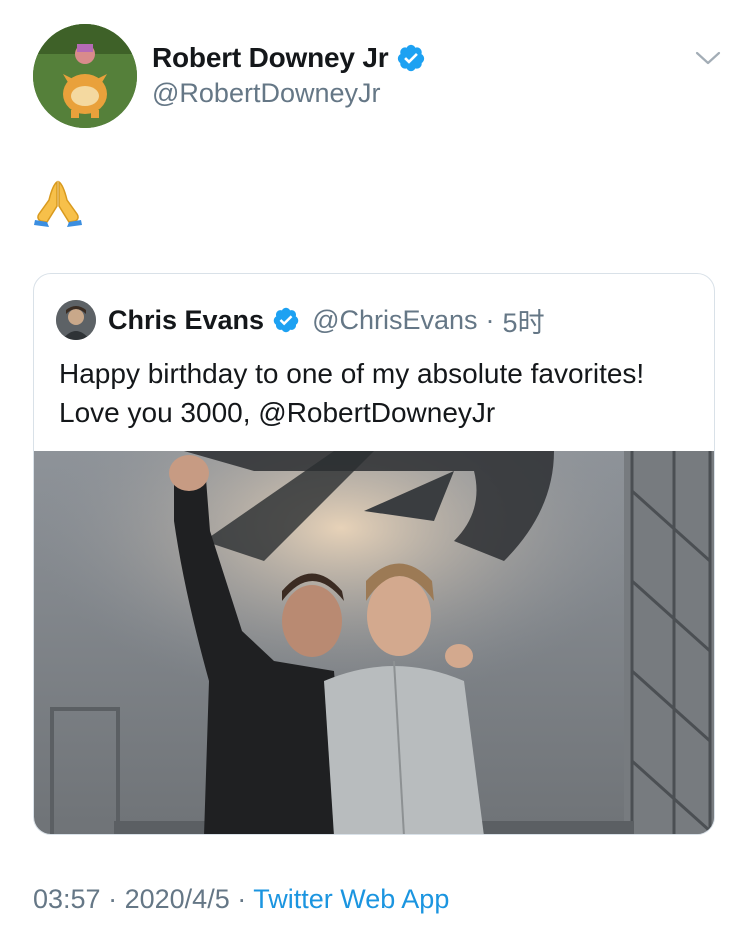  What do you see at coordinates (270, 58) in the screenshot?
I see `author-display-name: Robert Downey Jr` at bounding box center [270, 58].